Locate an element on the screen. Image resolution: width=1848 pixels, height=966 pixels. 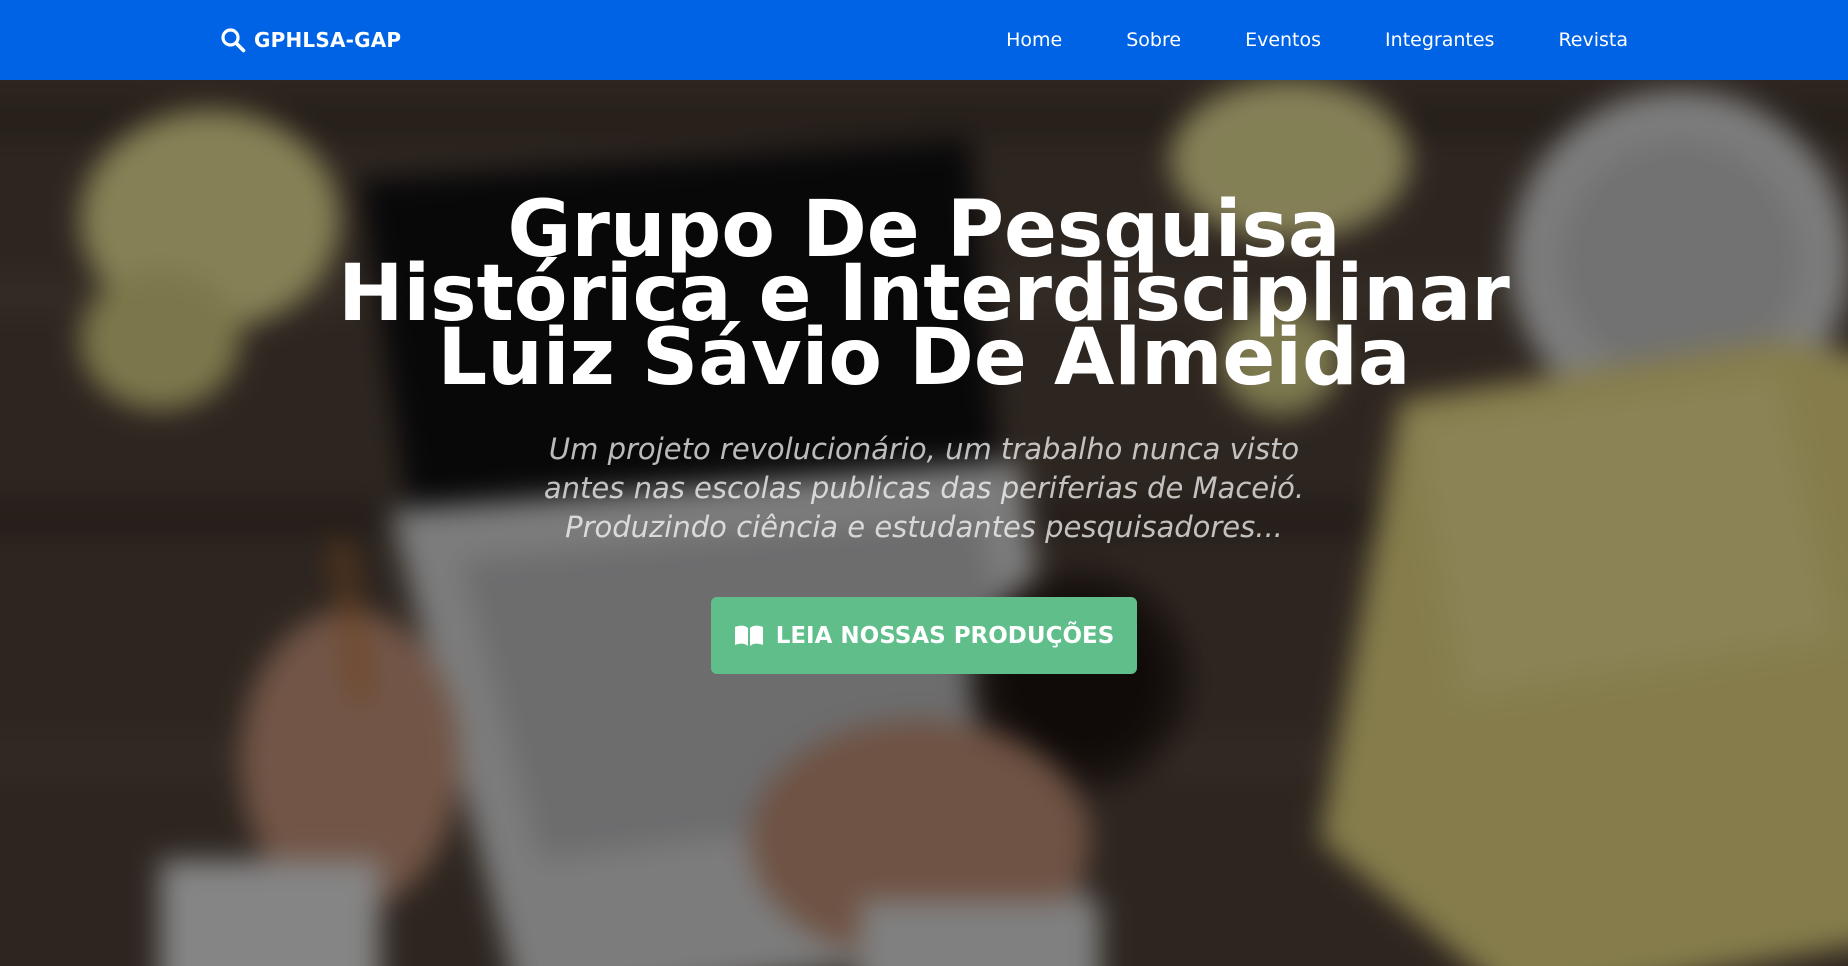
nav-link-home: Home is located at coordinates (1034, 40).